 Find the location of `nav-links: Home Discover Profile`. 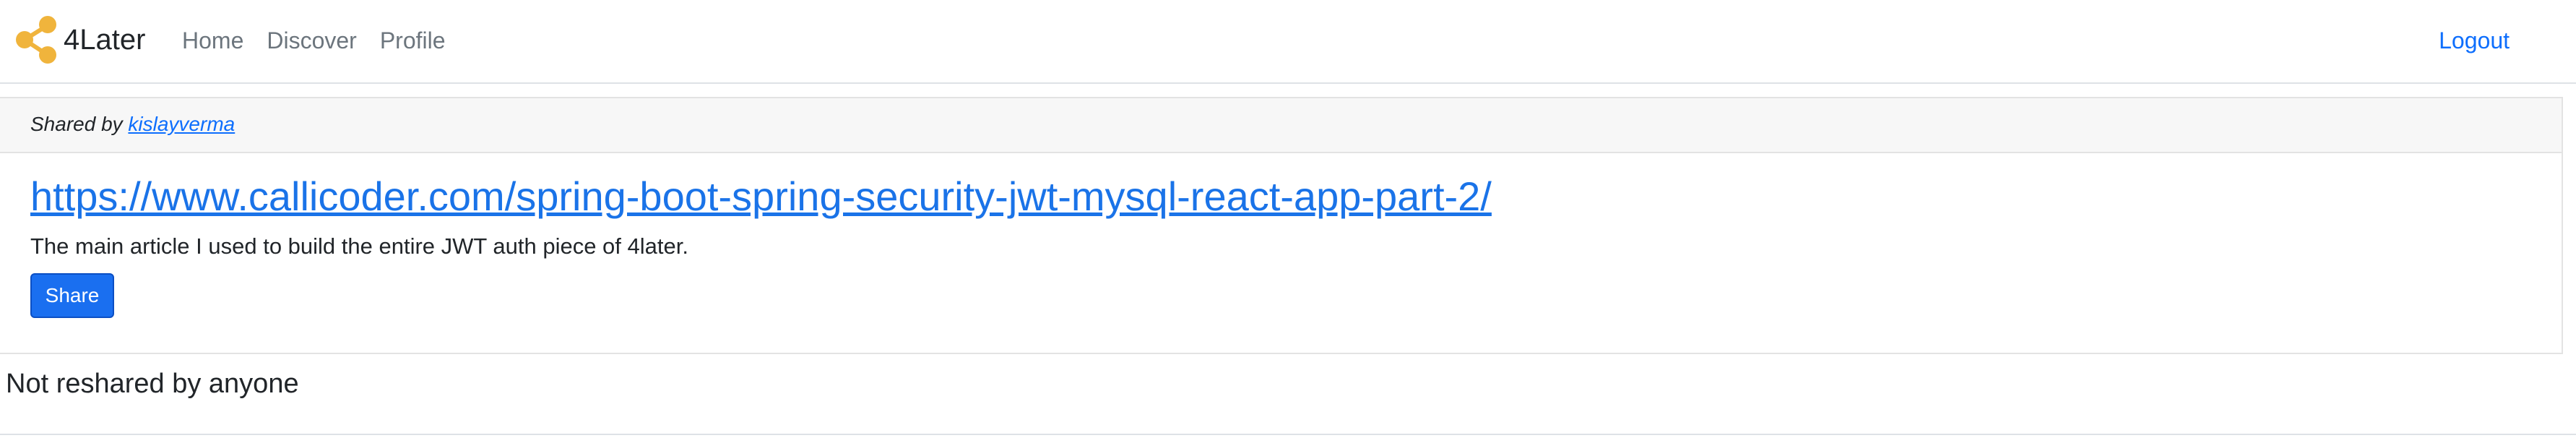

nav-links: Home Discover Profile is located at coordinates (314, 40).